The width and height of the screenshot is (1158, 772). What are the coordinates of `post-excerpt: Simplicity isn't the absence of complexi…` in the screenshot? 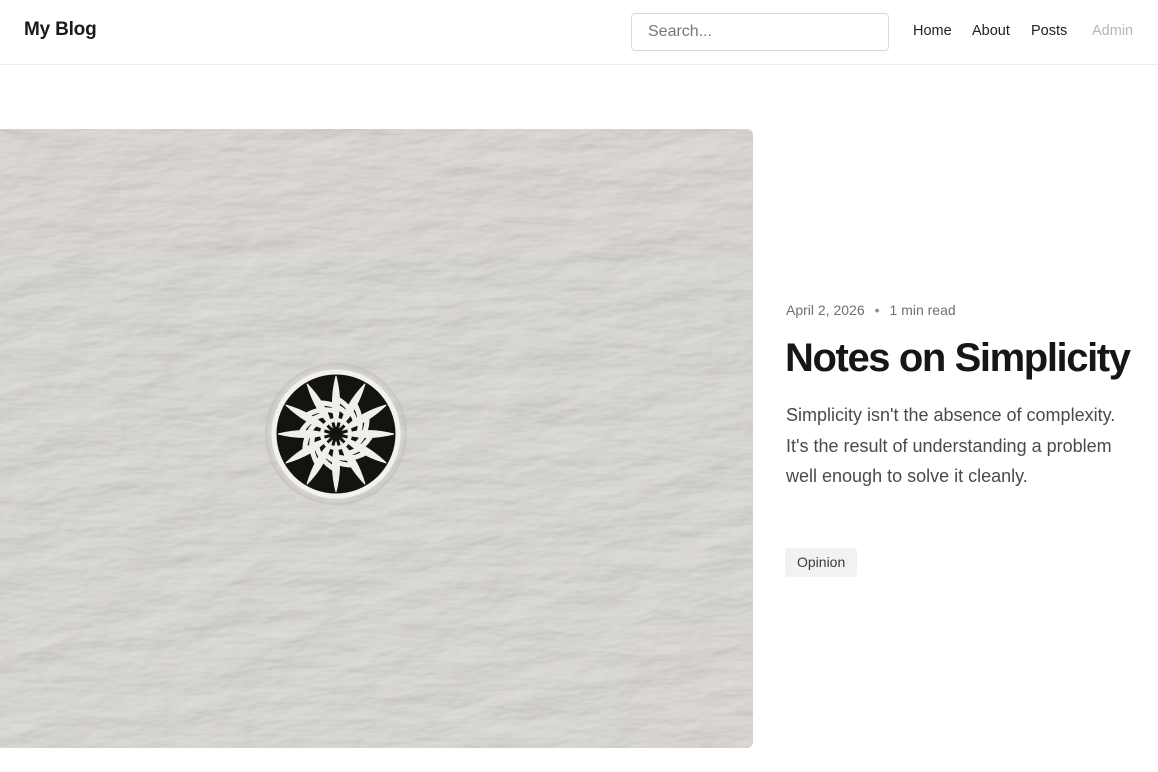 It's located at (951, 445).